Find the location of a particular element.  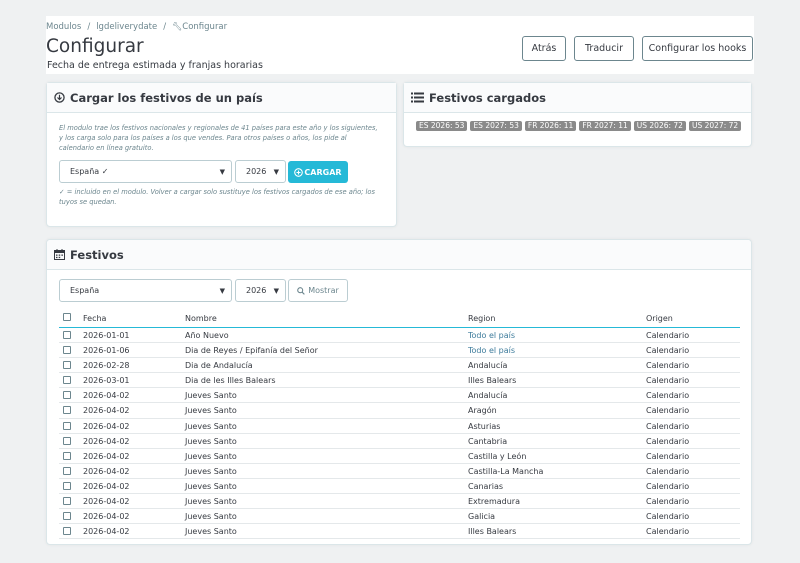

row-name: Dia de Reyes / Epifanía del Señor is located at coordinates (251, 351).